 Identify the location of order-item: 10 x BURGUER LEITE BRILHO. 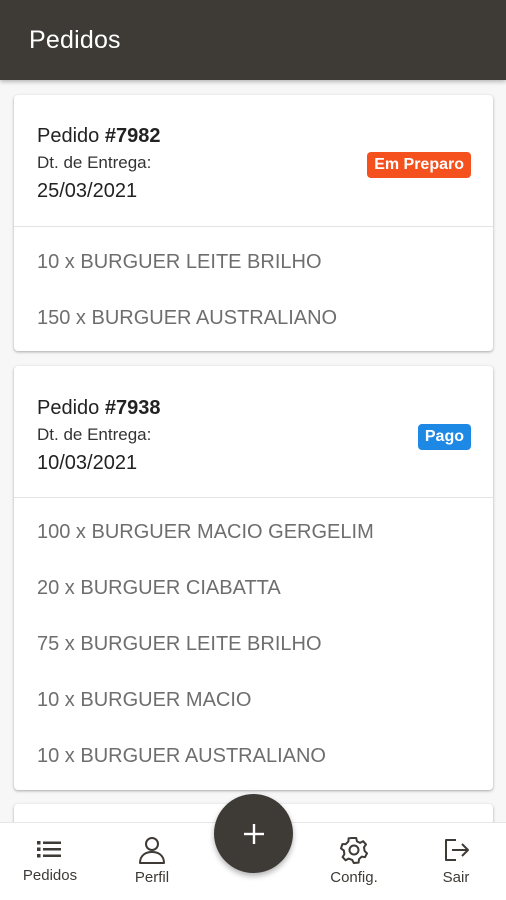
(179, 262).